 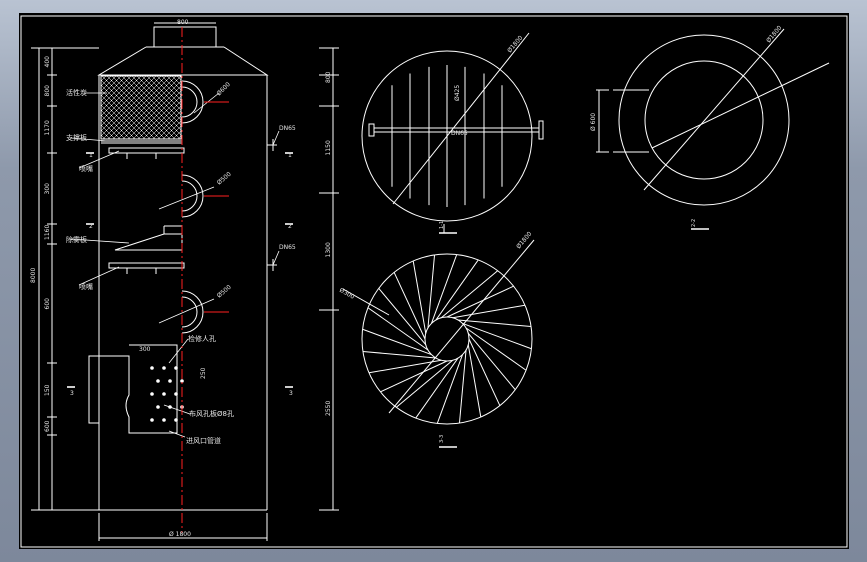 What do you see at coordinates (442, 439) in the screenshot?
I see `view2-caption: 3-3` at bounding box center [442, 439].